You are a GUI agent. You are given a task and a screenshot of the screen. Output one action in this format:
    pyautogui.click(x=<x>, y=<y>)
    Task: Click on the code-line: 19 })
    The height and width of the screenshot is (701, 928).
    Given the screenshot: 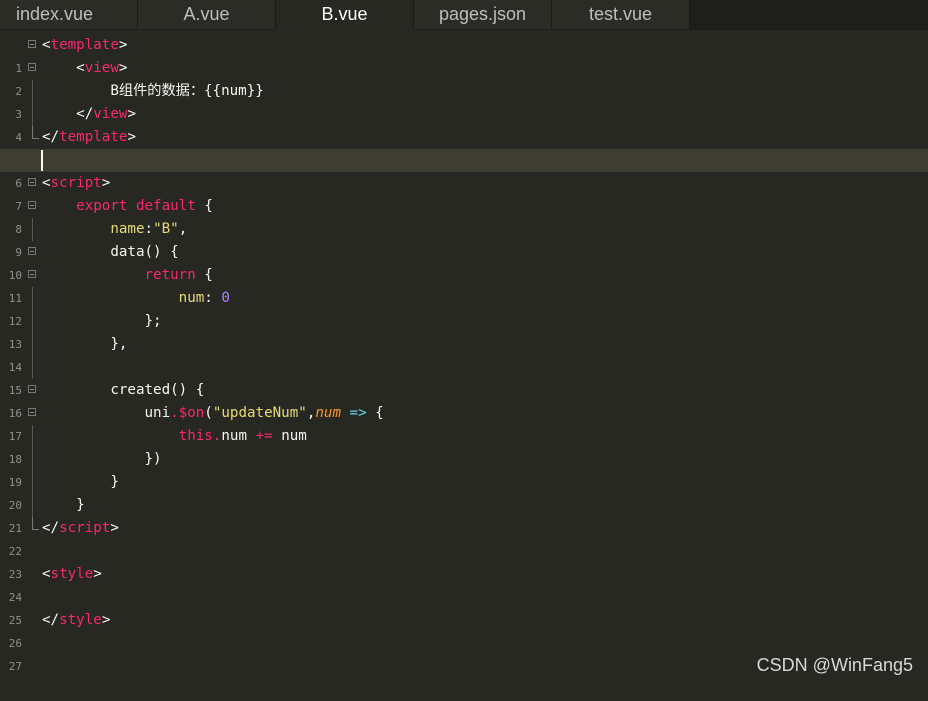 What is the action you would take?
    pyautogui.click(x=464, y=468)
    